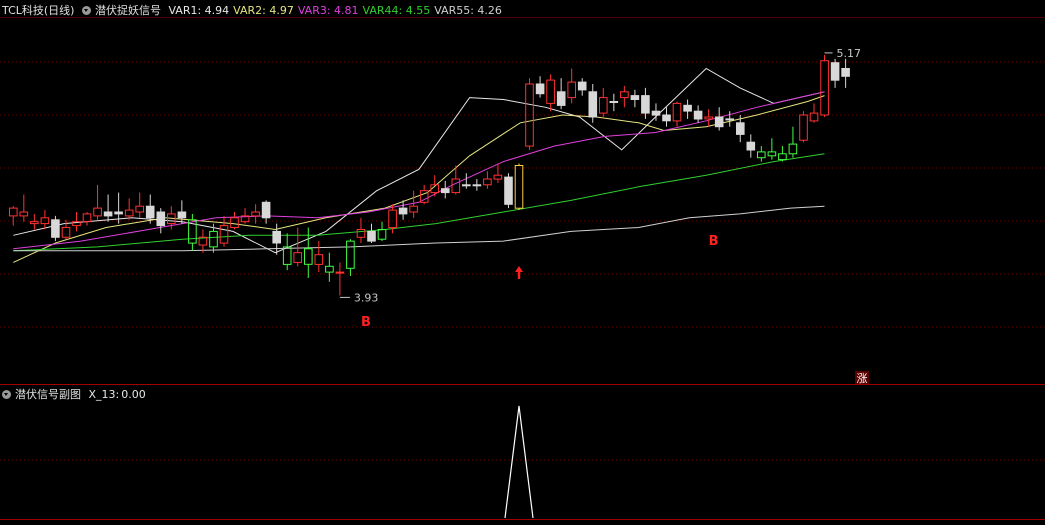 The height and width of the screenshot is (525, 1045). I want to click on zhang-text: 涨, so click(862, 378).